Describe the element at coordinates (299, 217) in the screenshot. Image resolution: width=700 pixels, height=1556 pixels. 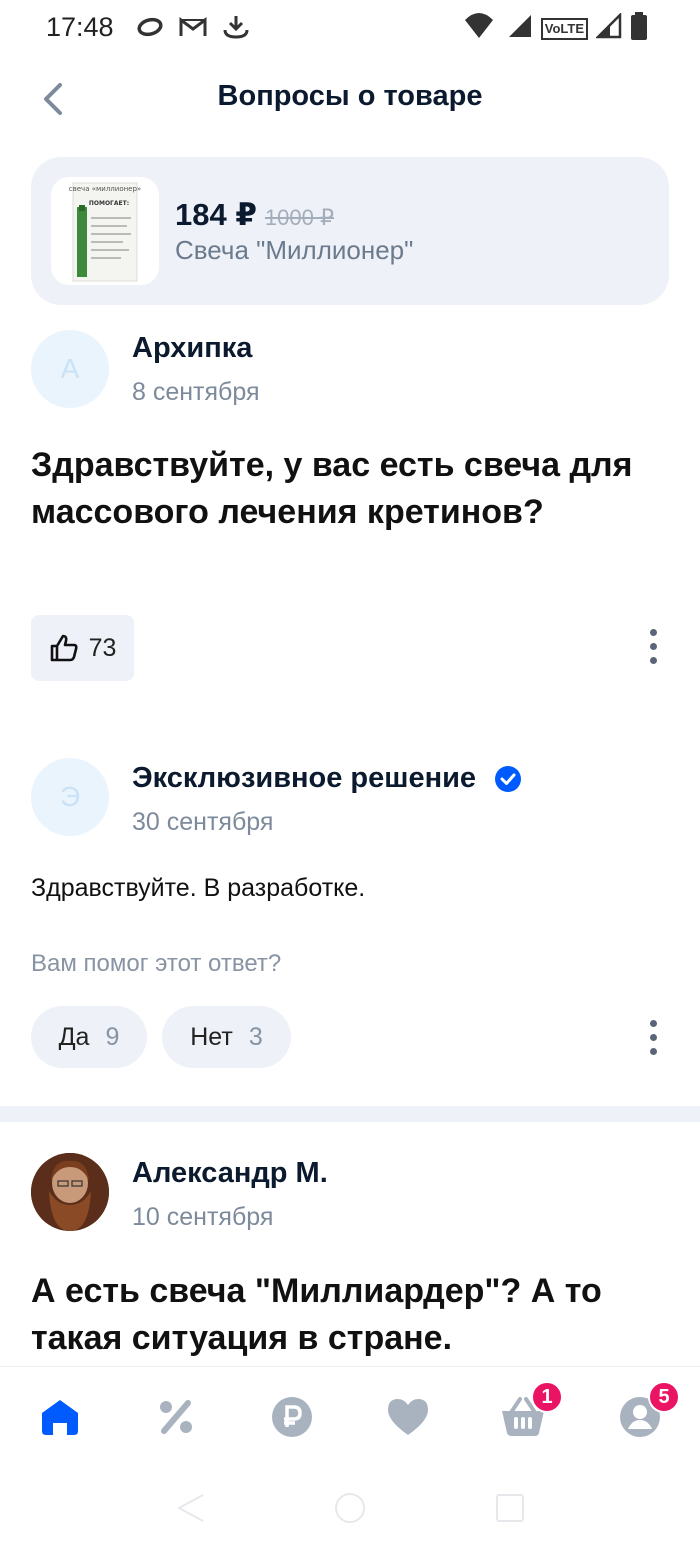
I see `old-price: 1000 ₽` at that location.